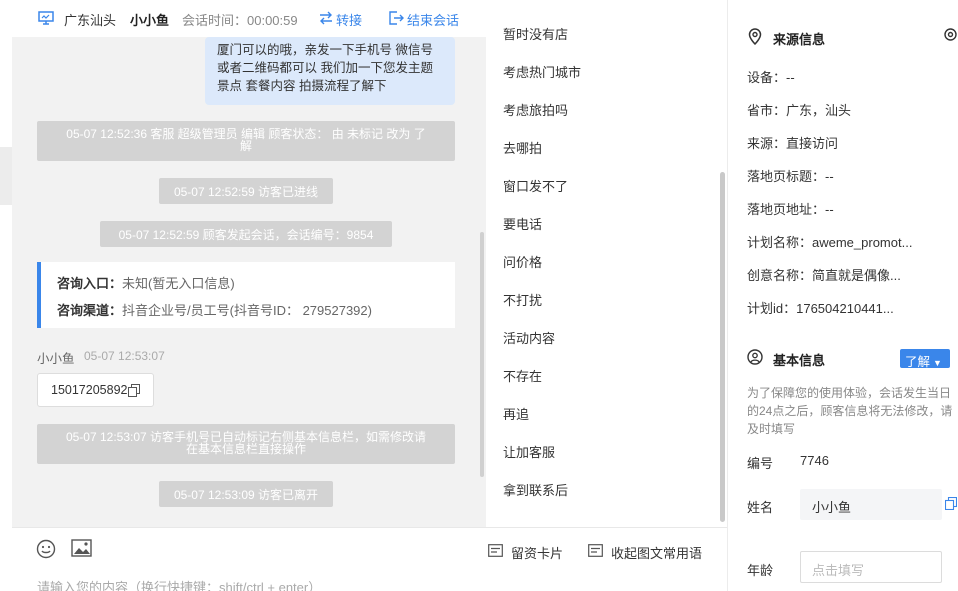 This screenshot has width=958, height=591. What do you see at coordinates (349, 19) in the screenshot?
I see `transfer-button: 转接` at bounding box center [349, 19].